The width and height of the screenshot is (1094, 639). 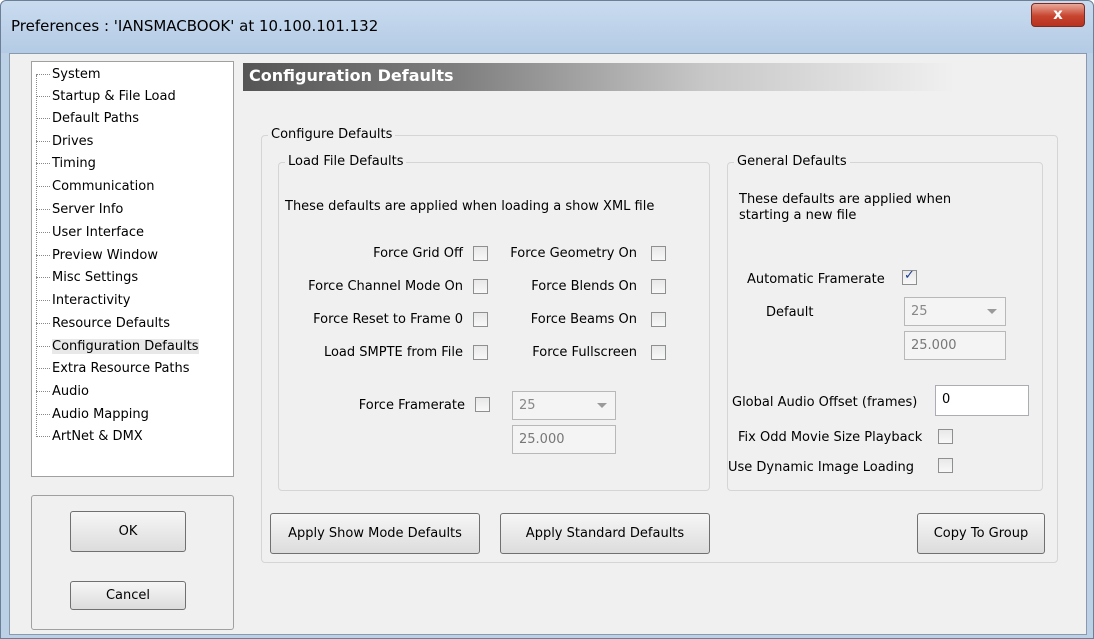 What do you see at coordinates (945, 465) in the screenshot?
I see `use-dynamic-image-loading-checkbox` at bounding box center [945, 465].